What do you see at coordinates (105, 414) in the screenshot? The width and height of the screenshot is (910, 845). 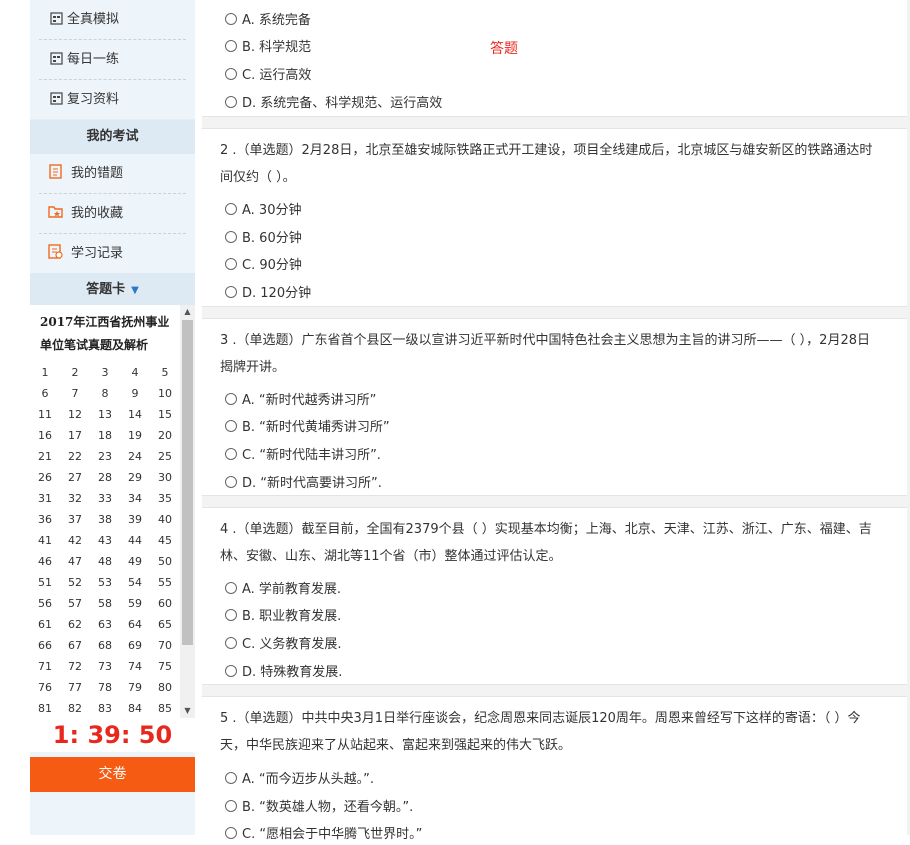 I see `answer-card-number: 13` at bounding box center [105, 414].